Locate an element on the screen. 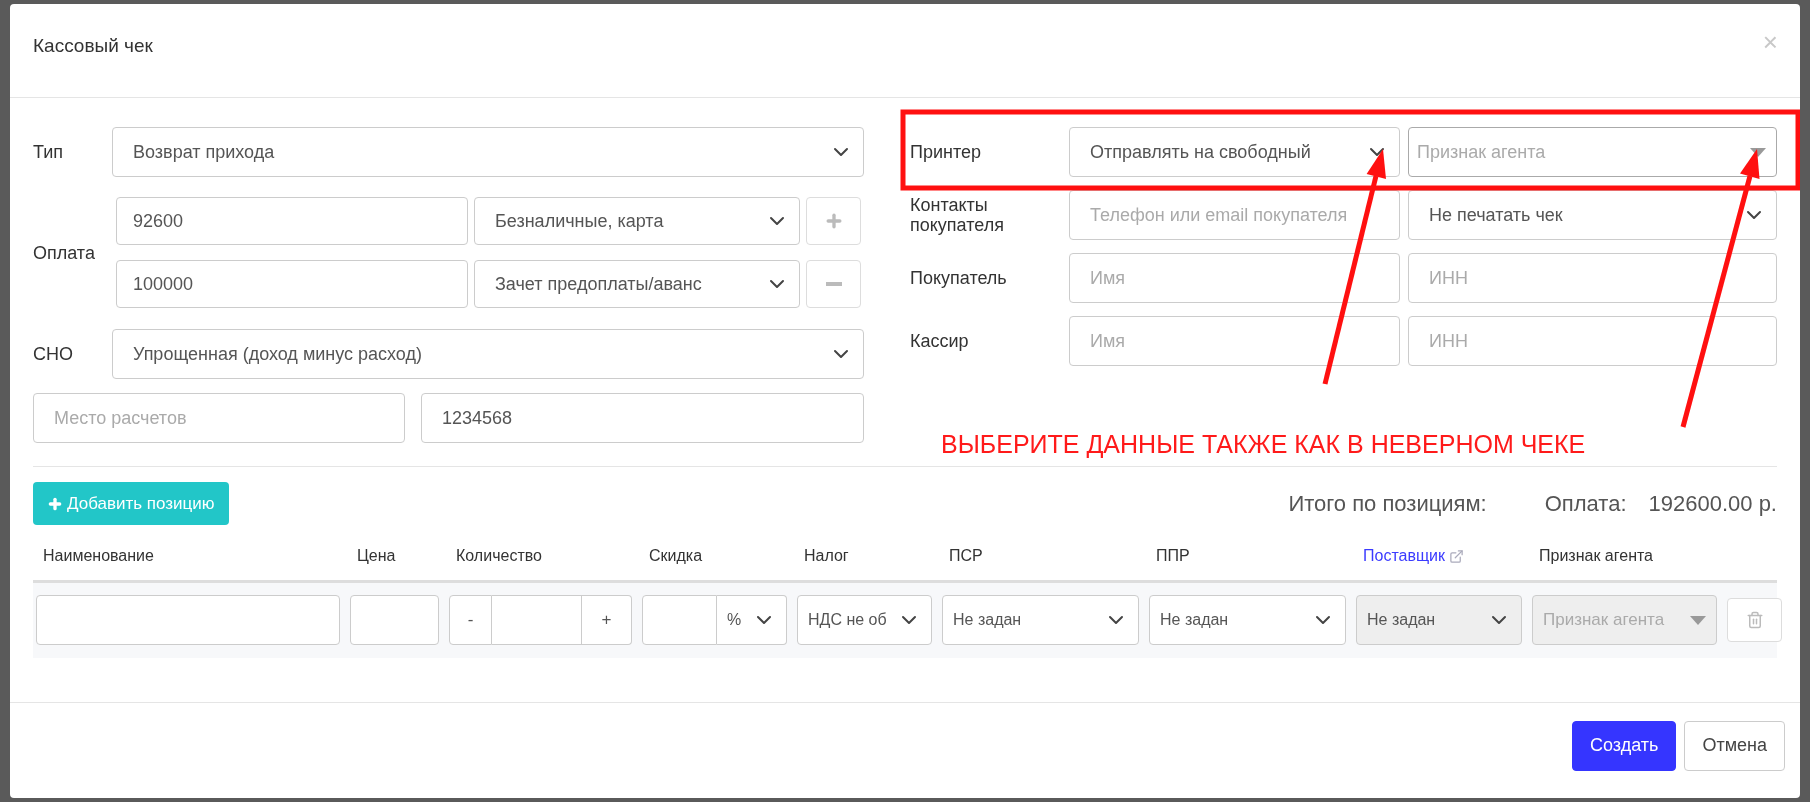  external-link-icon is located at coordinates (1457, 556).